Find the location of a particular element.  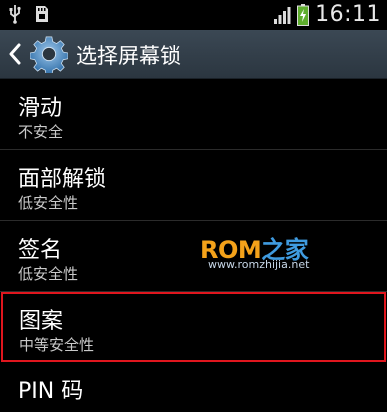

status-bar-left is located at coordinates (29, 14).